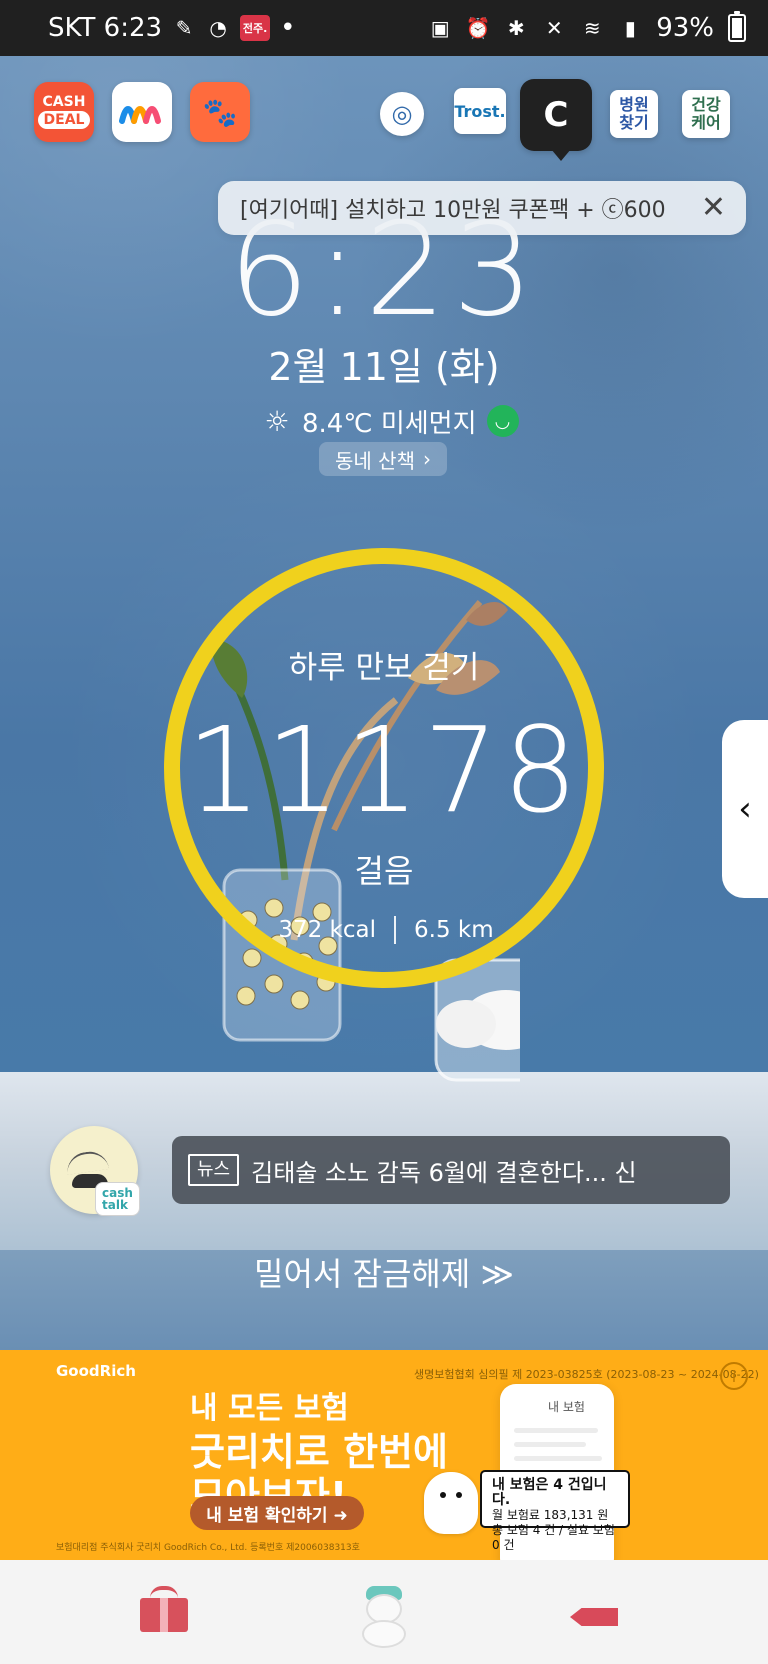 The image size is (768, 1664). I want to click on brain-icon: ◎, so click(402, 114).